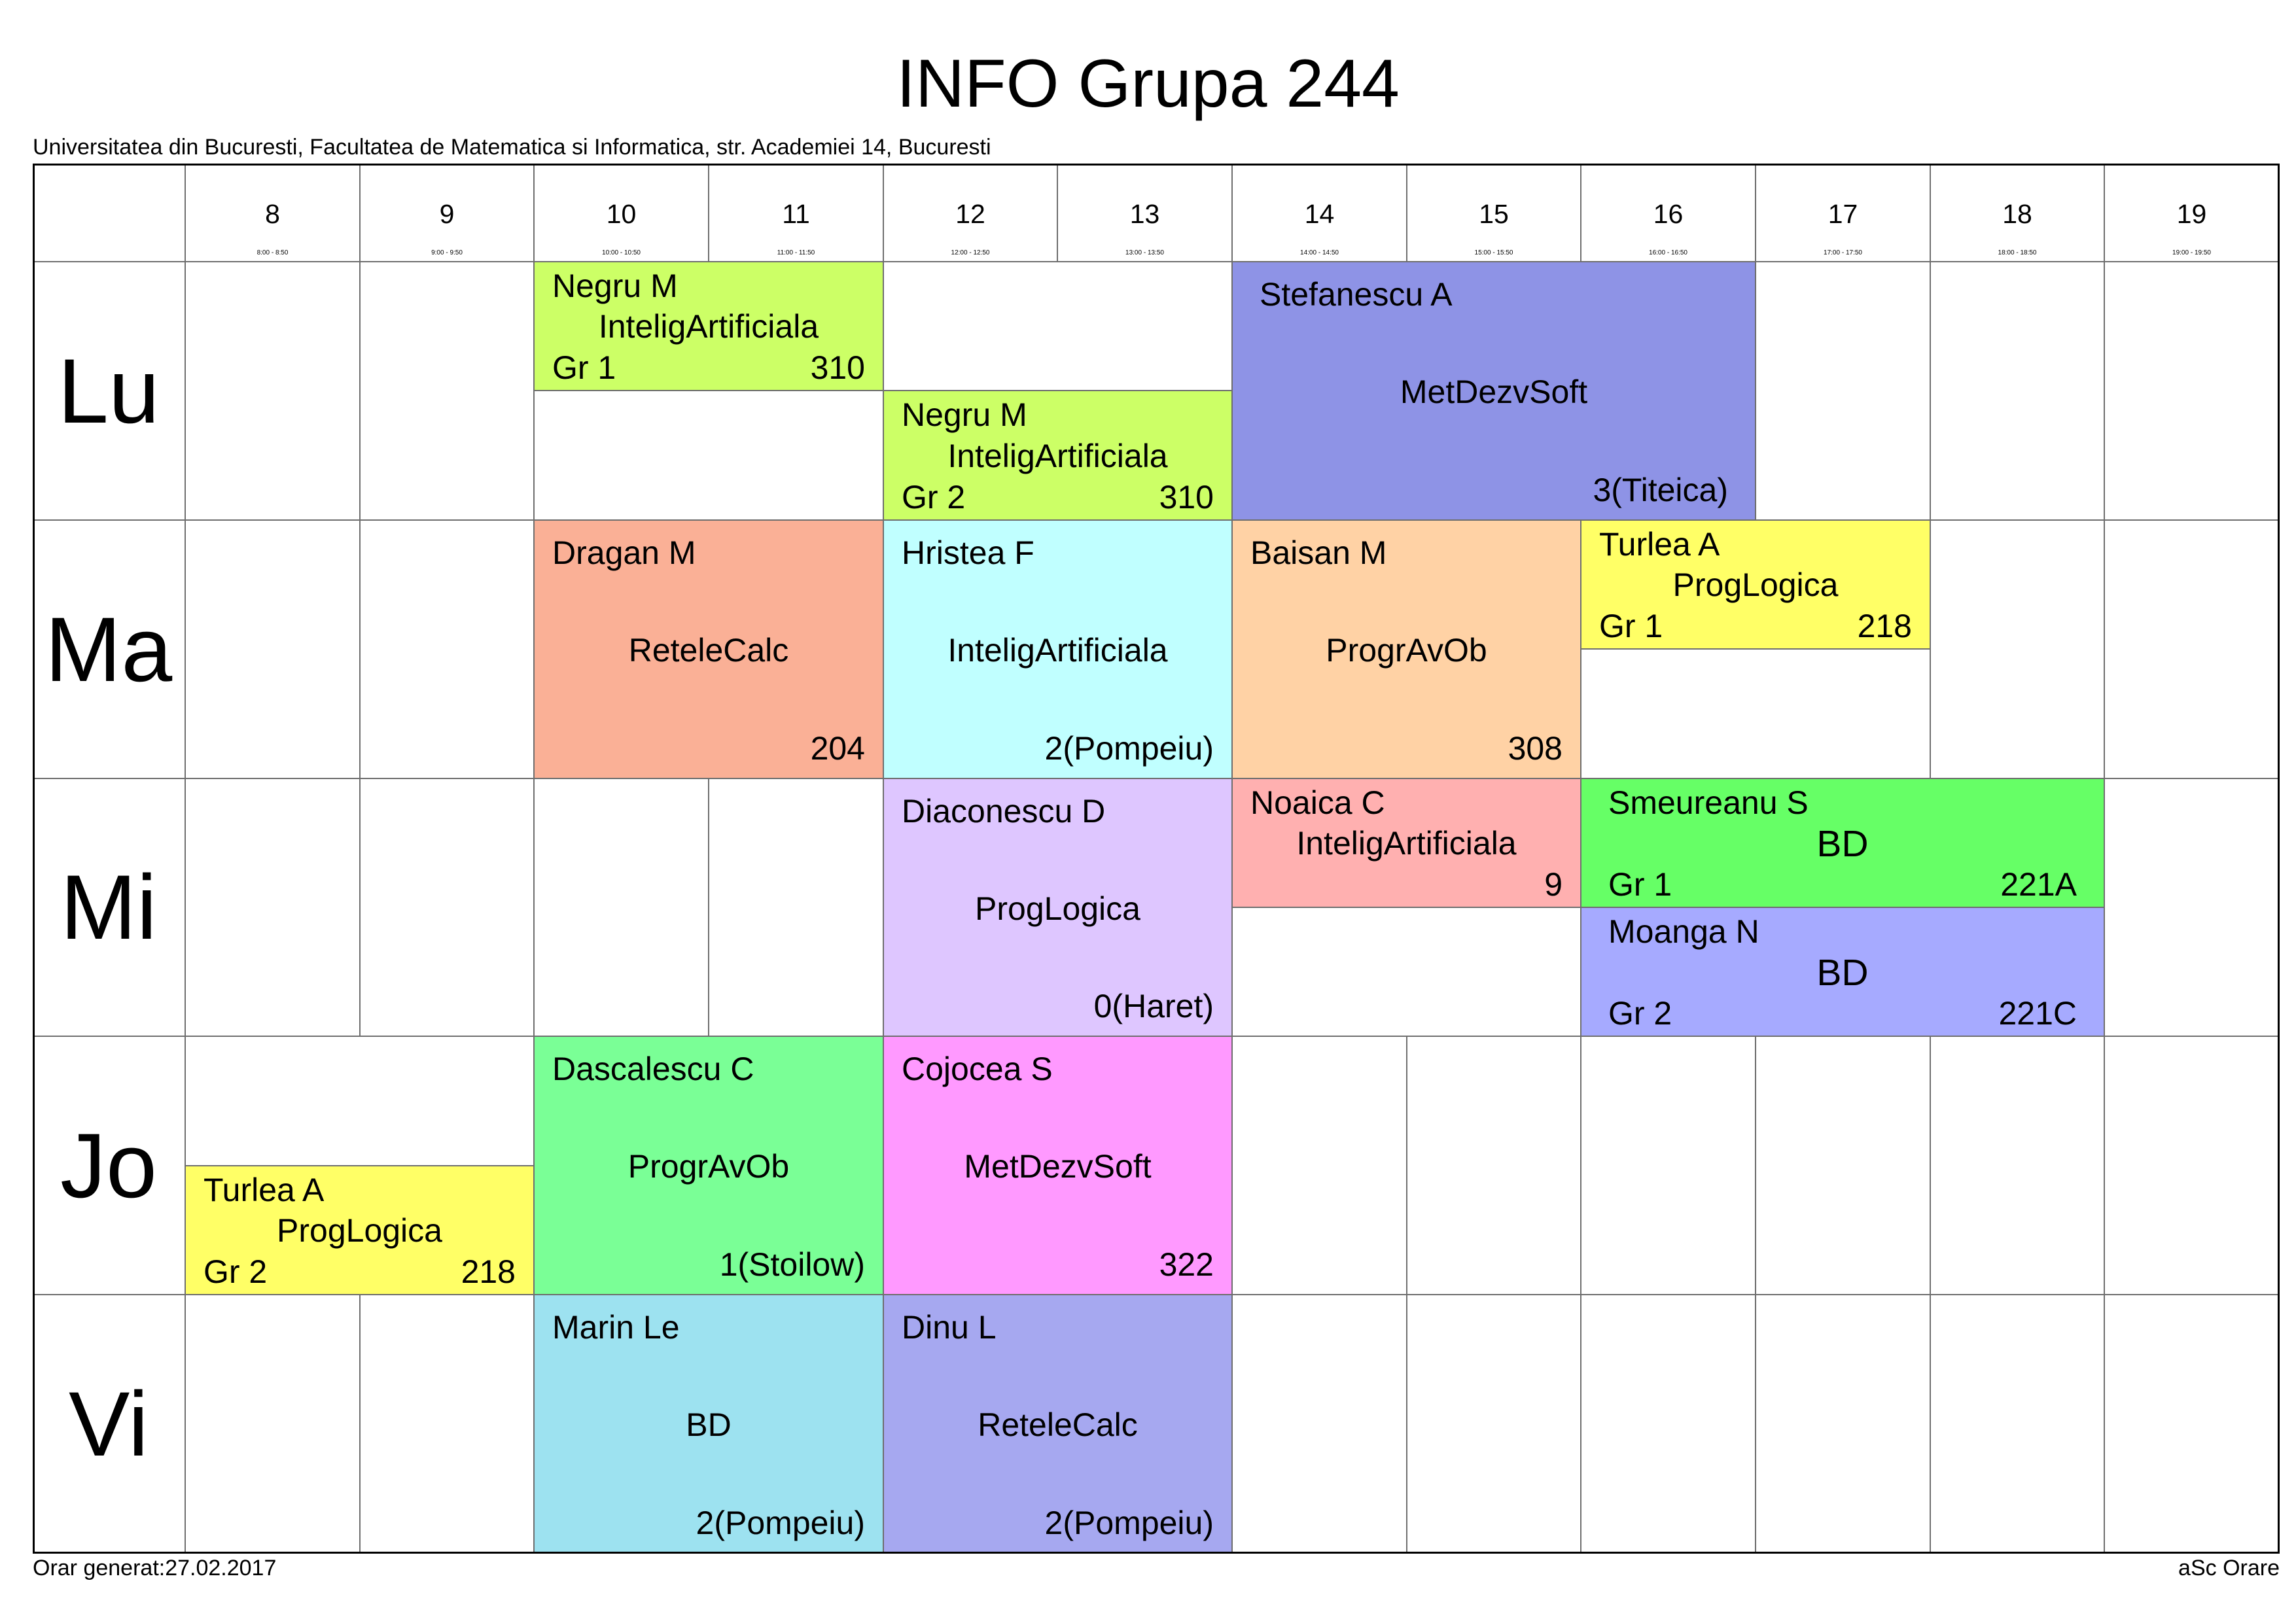 This screenshot has width=2296, height=1623. I want to click on teacher-name: Cojocea S, so click(978, 1069).